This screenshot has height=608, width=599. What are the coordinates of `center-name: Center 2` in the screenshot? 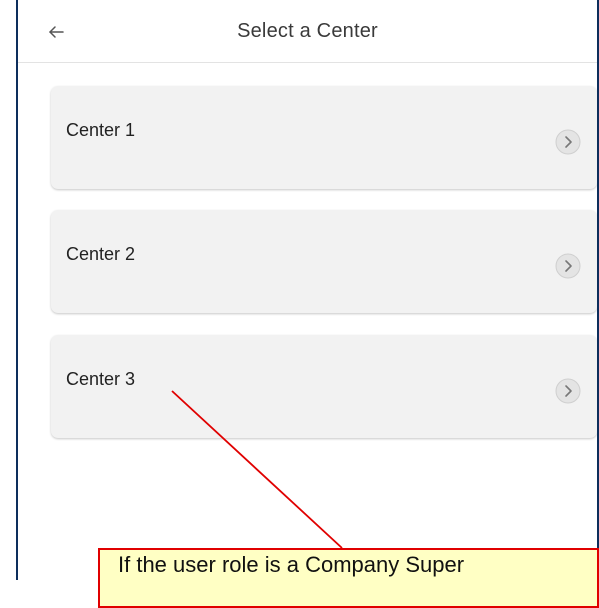 It's located at (101, 254).